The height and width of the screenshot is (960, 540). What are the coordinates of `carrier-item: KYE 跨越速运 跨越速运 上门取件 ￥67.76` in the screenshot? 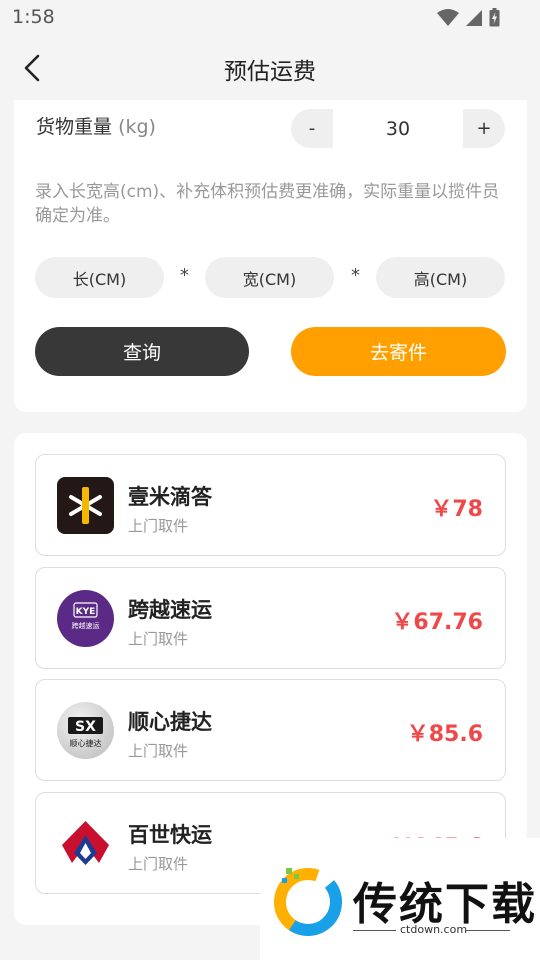 It's located at (270, 618).